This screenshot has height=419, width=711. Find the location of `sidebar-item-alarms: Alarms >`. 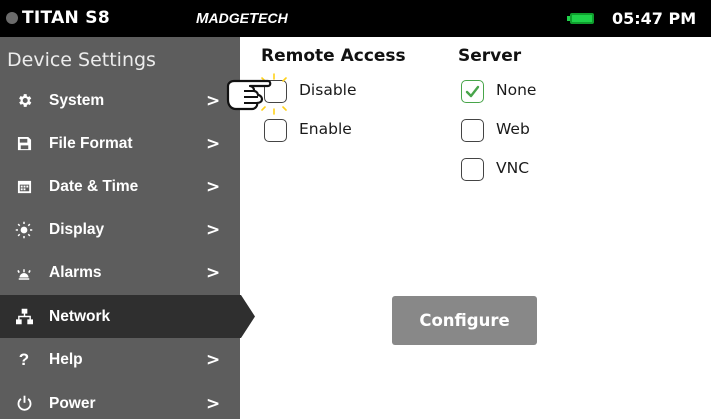

sidebar-item-alarms: Alarms > is located at coordinates (120, 272).